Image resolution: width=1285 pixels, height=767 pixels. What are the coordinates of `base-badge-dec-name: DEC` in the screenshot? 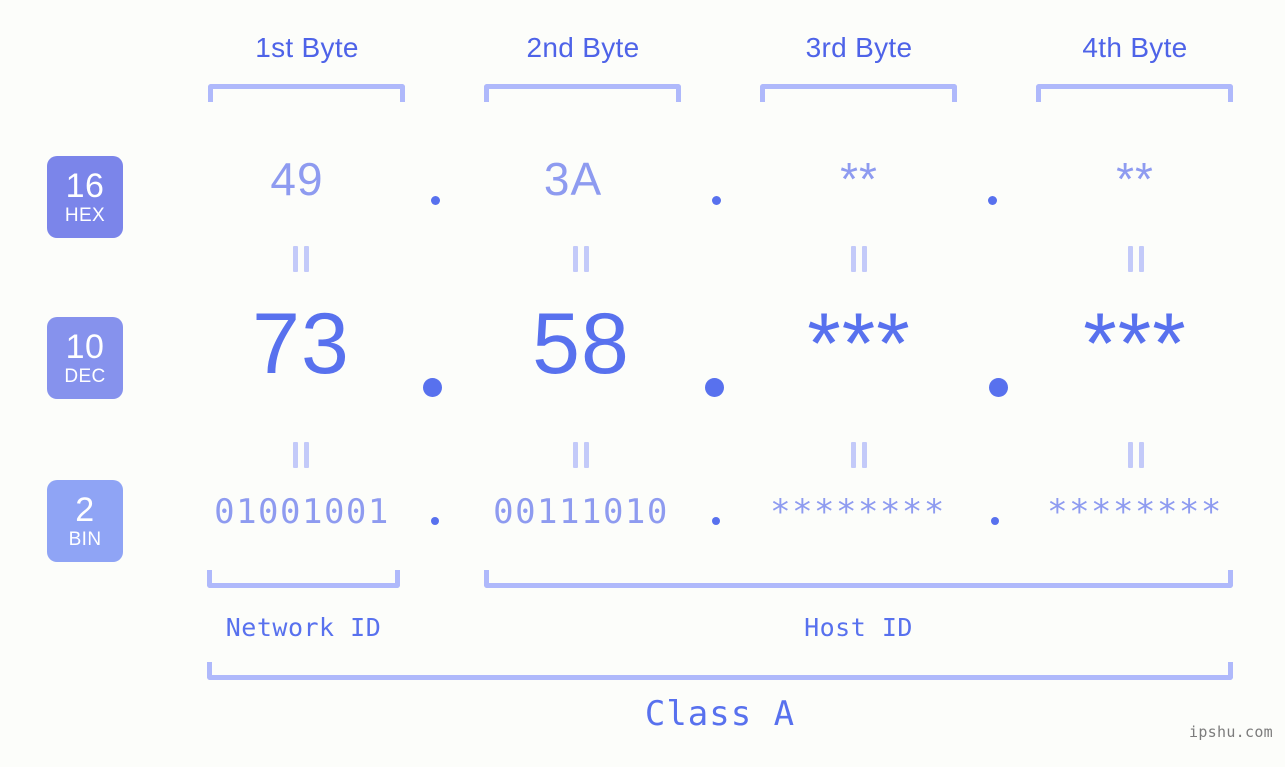 It's located at (85, 376).